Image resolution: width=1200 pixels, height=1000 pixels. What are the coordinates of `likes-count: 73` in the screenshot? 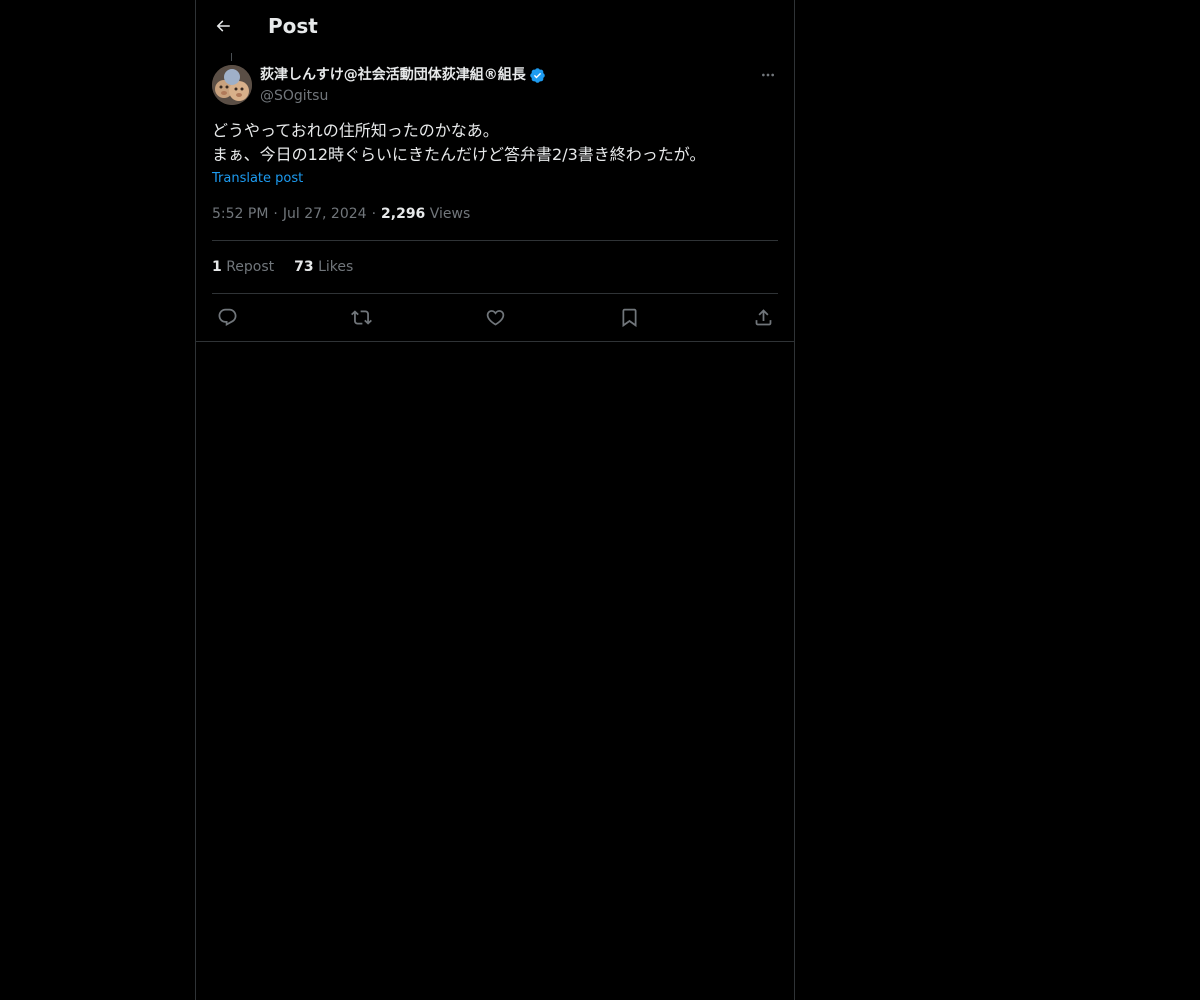 It's located at (304, 267).